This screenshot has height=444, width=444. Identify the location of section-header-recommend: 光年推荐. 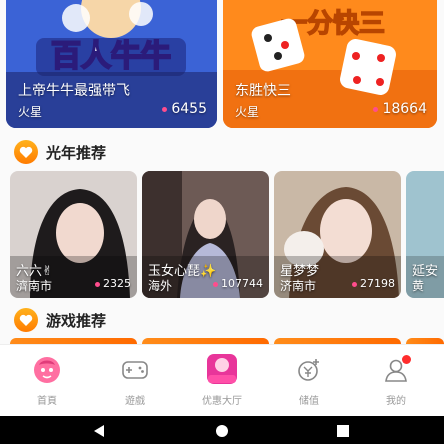
(60, 152).